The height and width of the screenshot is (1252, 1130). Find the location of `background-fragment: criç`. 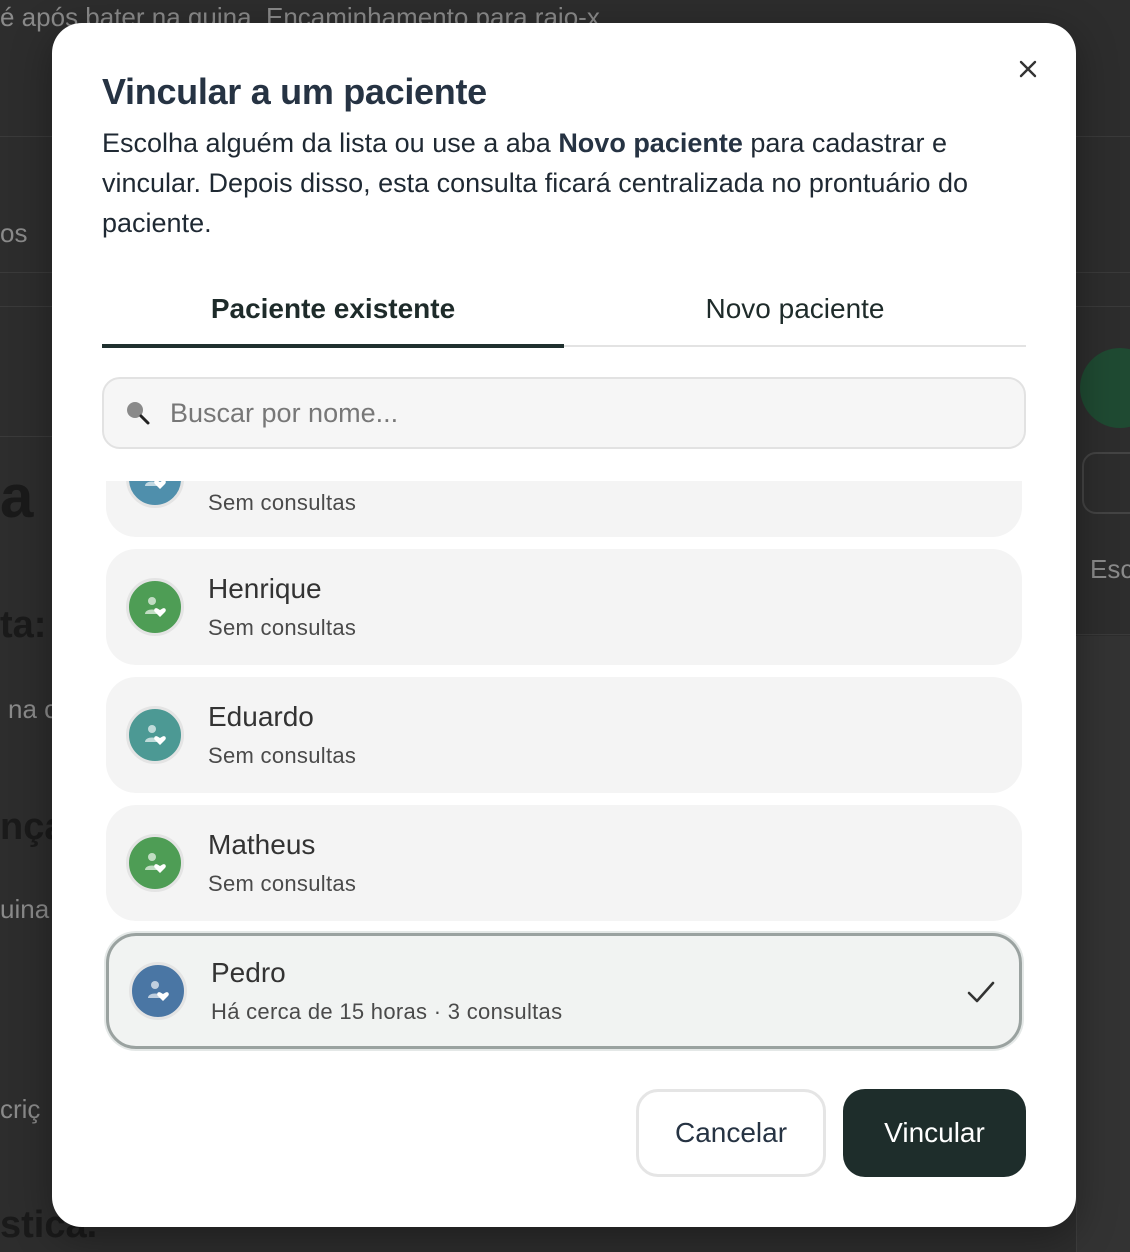

background-fragment: criç is located at coordinates (20, 1109).